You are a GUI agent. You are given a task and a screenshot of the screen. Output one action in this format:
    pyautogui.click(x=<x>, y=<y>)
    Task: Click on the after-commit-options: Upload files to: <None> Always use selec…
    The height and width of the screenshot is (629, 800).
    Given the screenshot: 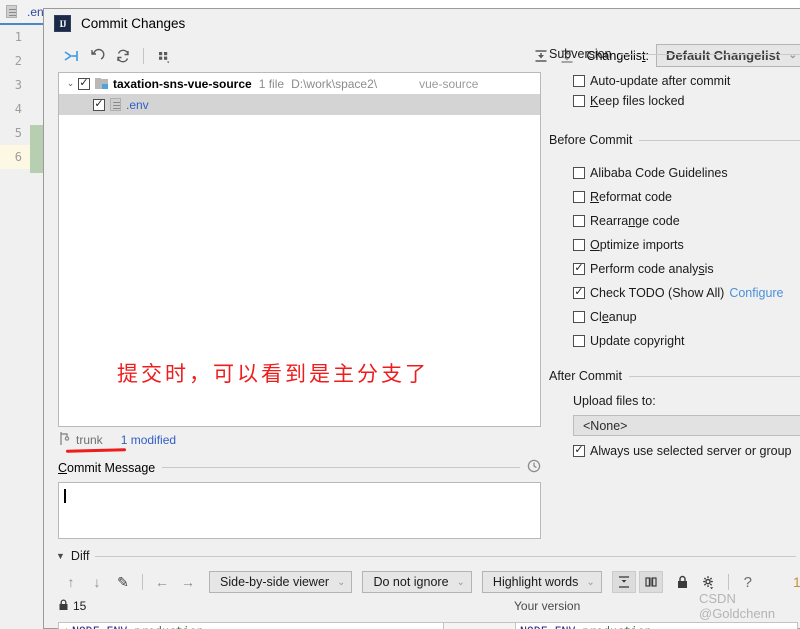 What is the action you would take?
    pyautogui.click(x=686, y=428)
    